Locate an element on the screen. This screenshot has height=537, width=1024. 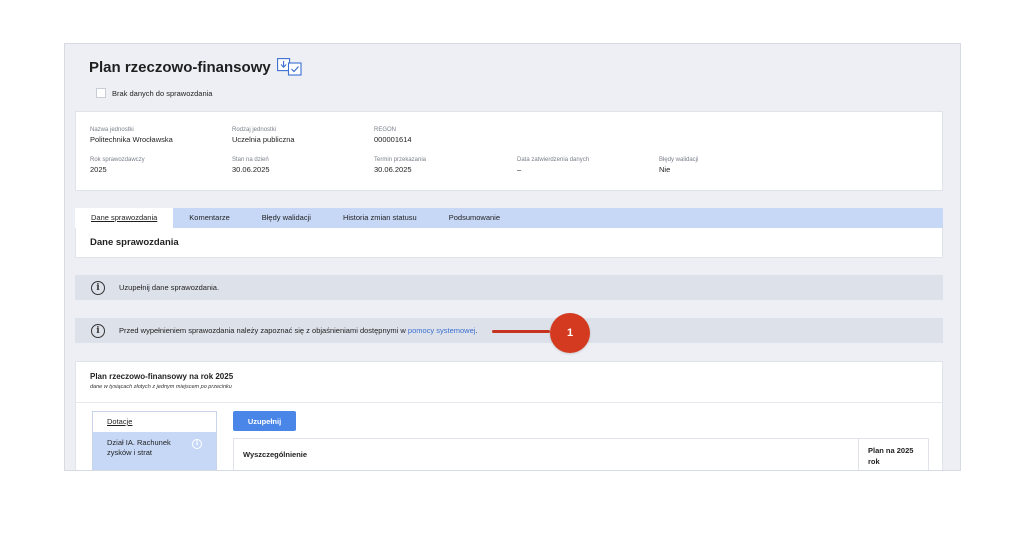
title-row: Plan rzeczowo-finansowy is located at coordinates (195, 67).